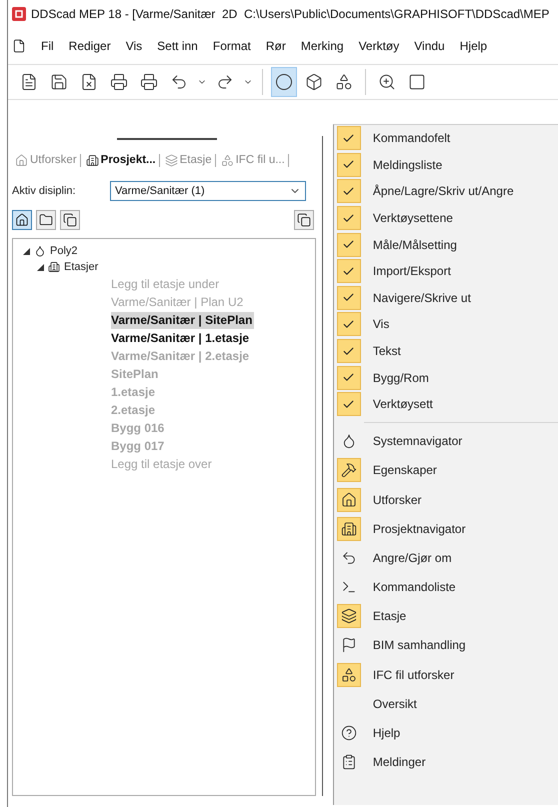 This screenshot has width=558, height=807. I want to click on menu-entry: Kommandoliste, so click(446, 587).